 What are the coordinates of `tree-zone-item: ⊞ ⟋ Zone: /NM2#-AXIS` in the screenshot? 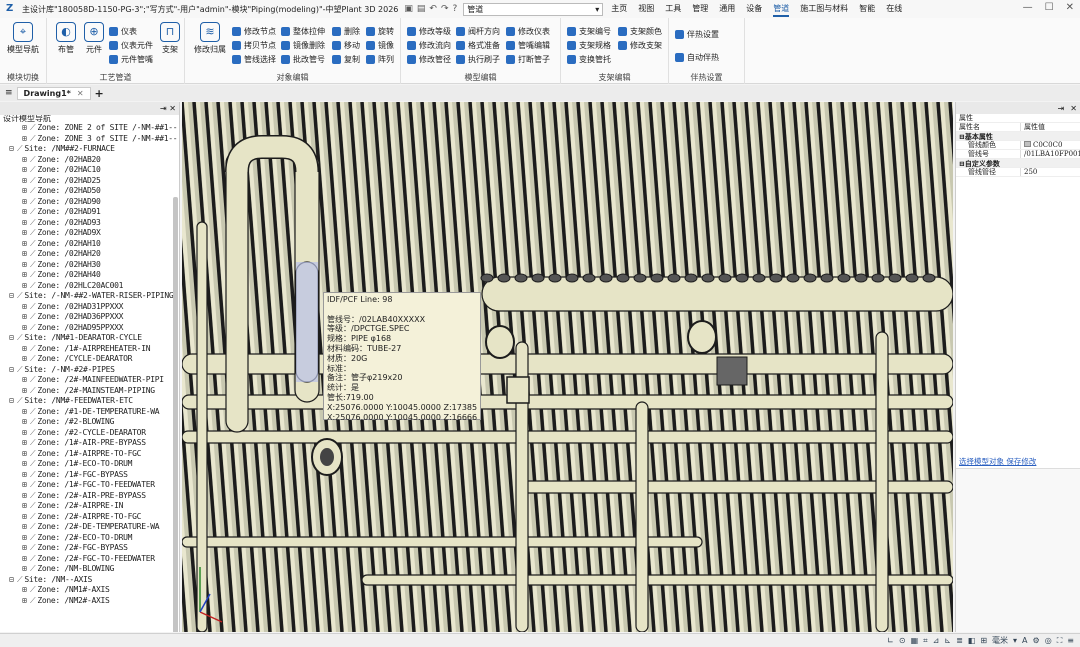 It's located at (89, 601).